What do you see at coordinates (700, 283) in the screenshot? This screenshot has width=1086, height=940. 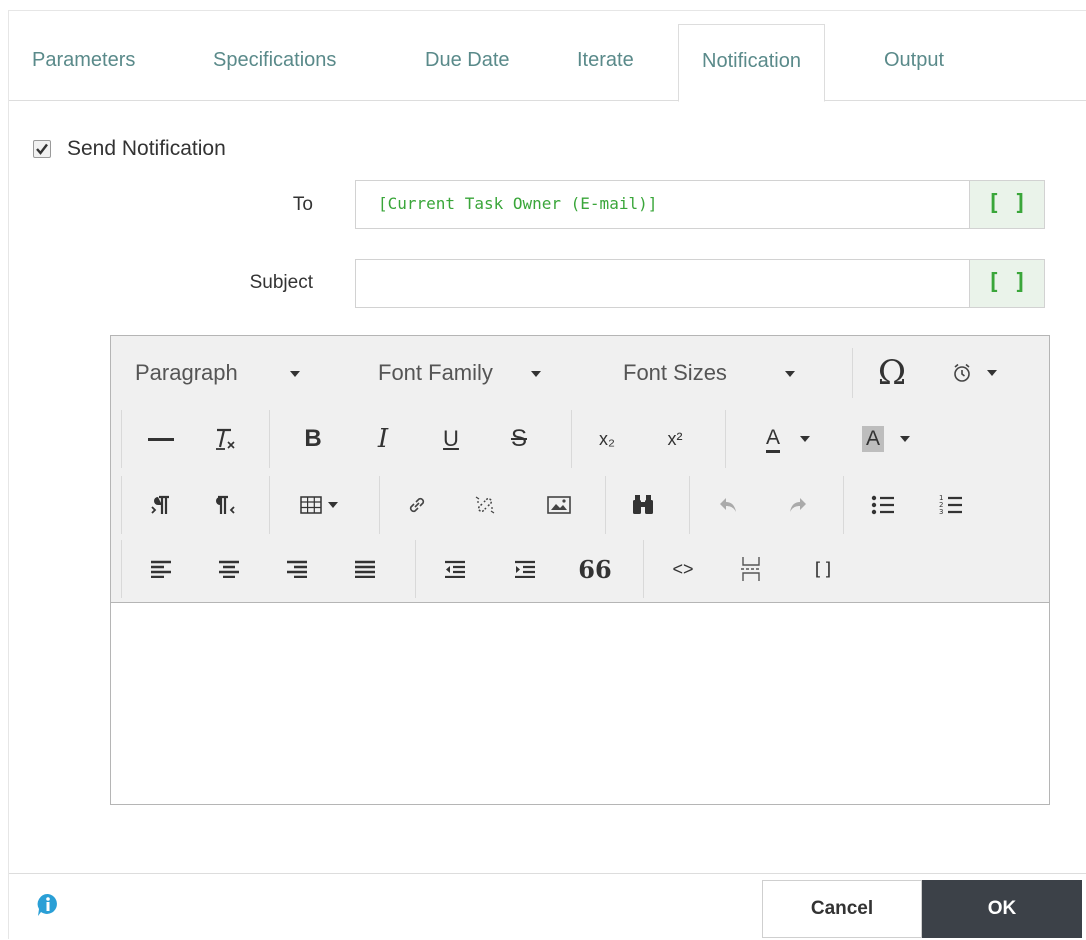 I see `subject-field: [ ]` at bounding box center [700, 283].